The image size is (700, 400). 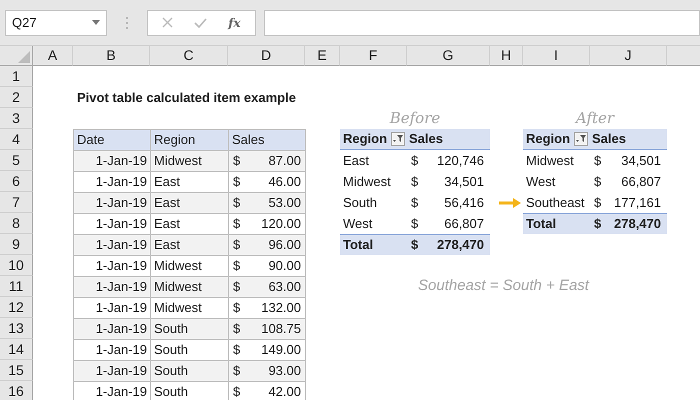 I want to click on row-header: 1, so click(x=16, y=76).